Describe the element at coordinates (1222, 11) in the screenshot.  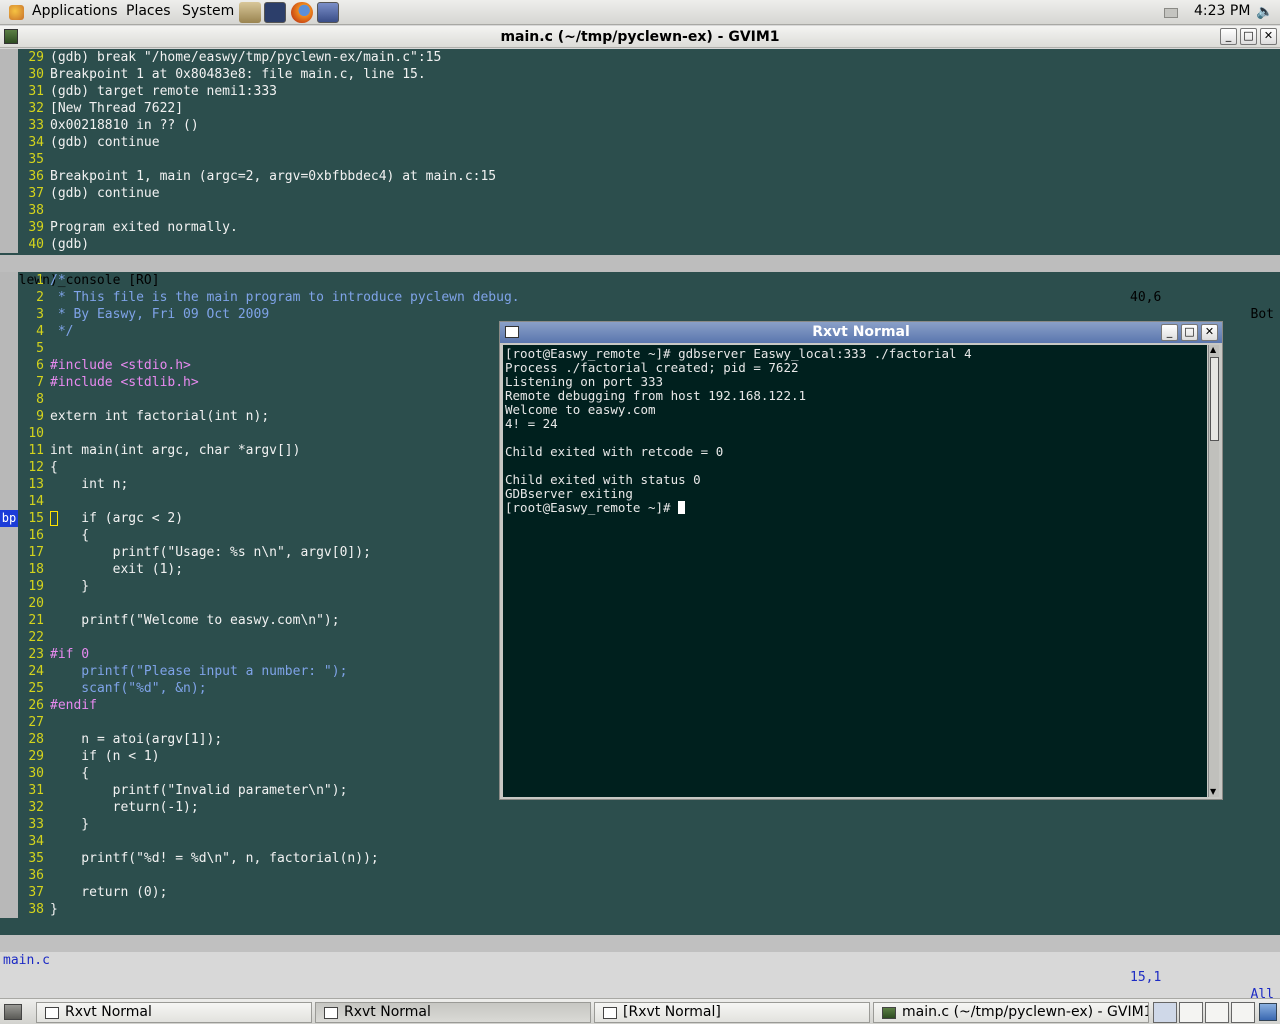
I see `clock: 4:23 PM` at that location.